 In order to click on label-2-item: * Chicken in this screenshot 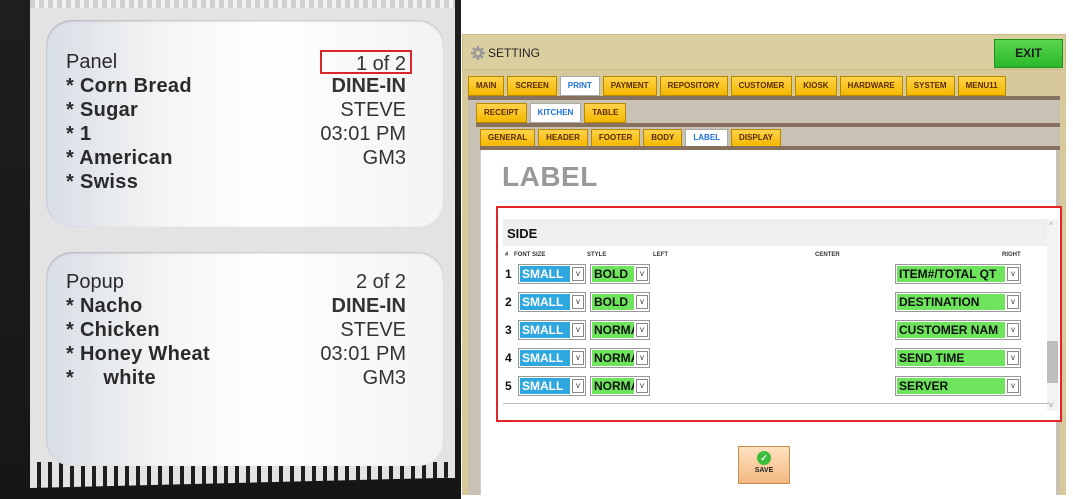, I will do `click(113, 330)`.